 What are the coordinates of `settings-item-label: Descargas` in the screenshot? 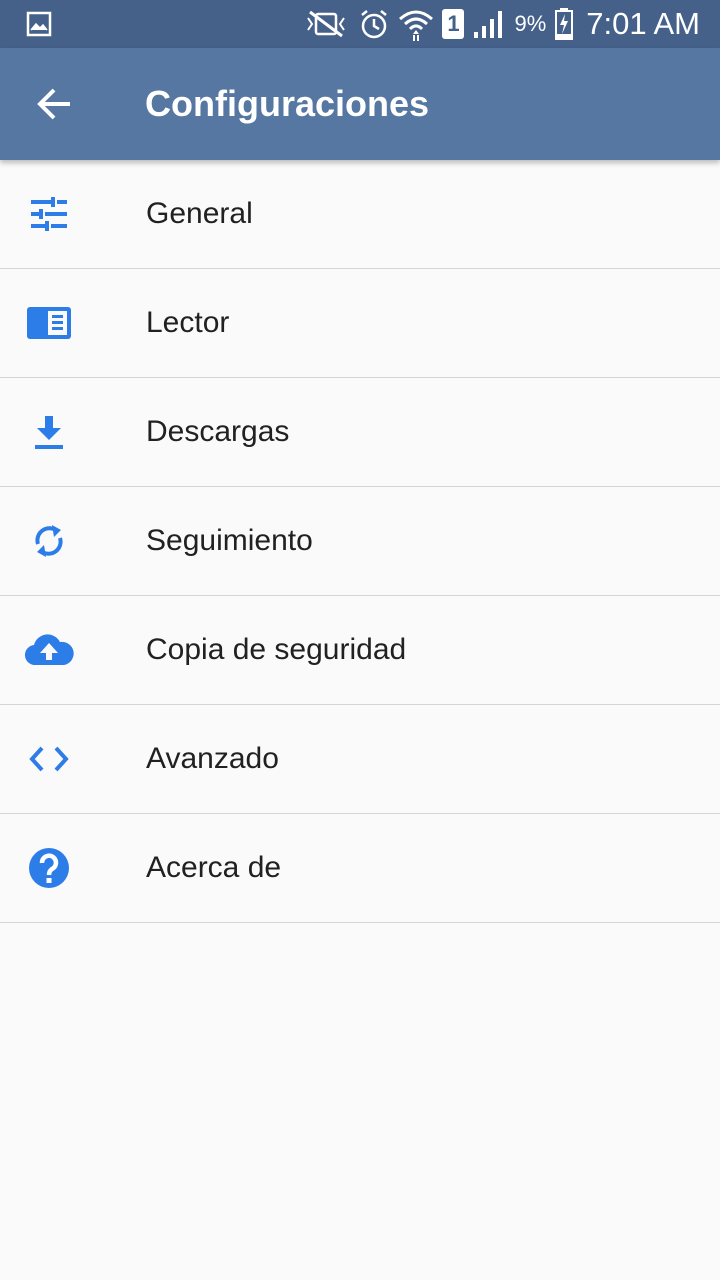 It's located at (218, 431).